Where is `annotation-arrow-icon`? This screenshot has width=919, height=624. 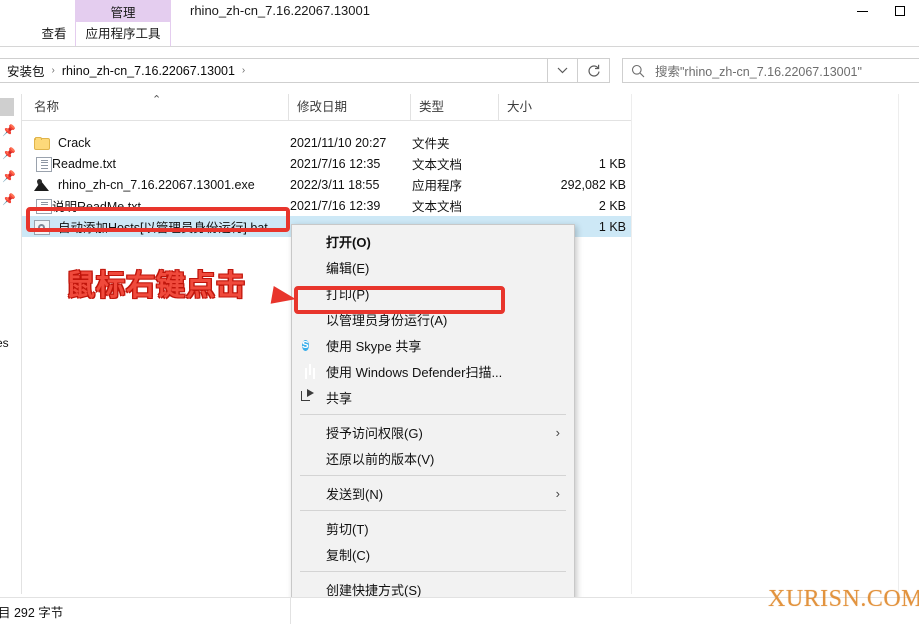 annotation-arrow-icon is located at coordinates (284, 297).